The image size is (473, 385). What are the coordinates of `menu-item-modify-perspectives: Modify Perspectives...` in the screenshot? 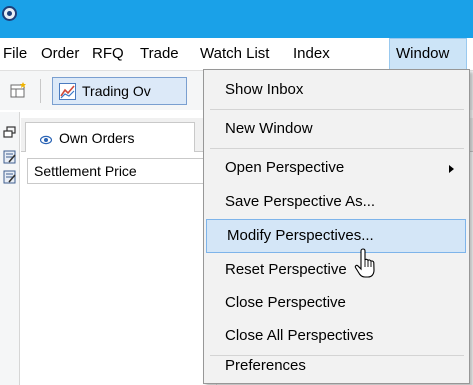 It's located at (336, 236).